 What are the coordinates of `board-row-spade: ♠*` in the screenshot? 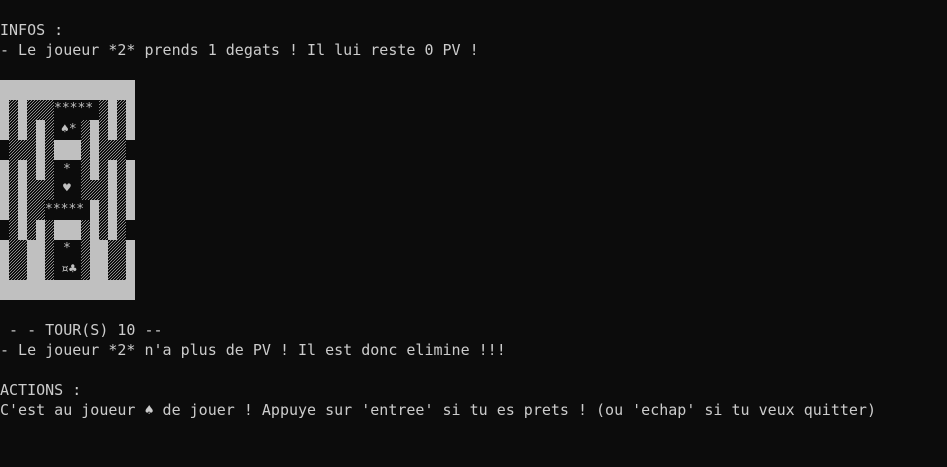 It's located at (69, 129).